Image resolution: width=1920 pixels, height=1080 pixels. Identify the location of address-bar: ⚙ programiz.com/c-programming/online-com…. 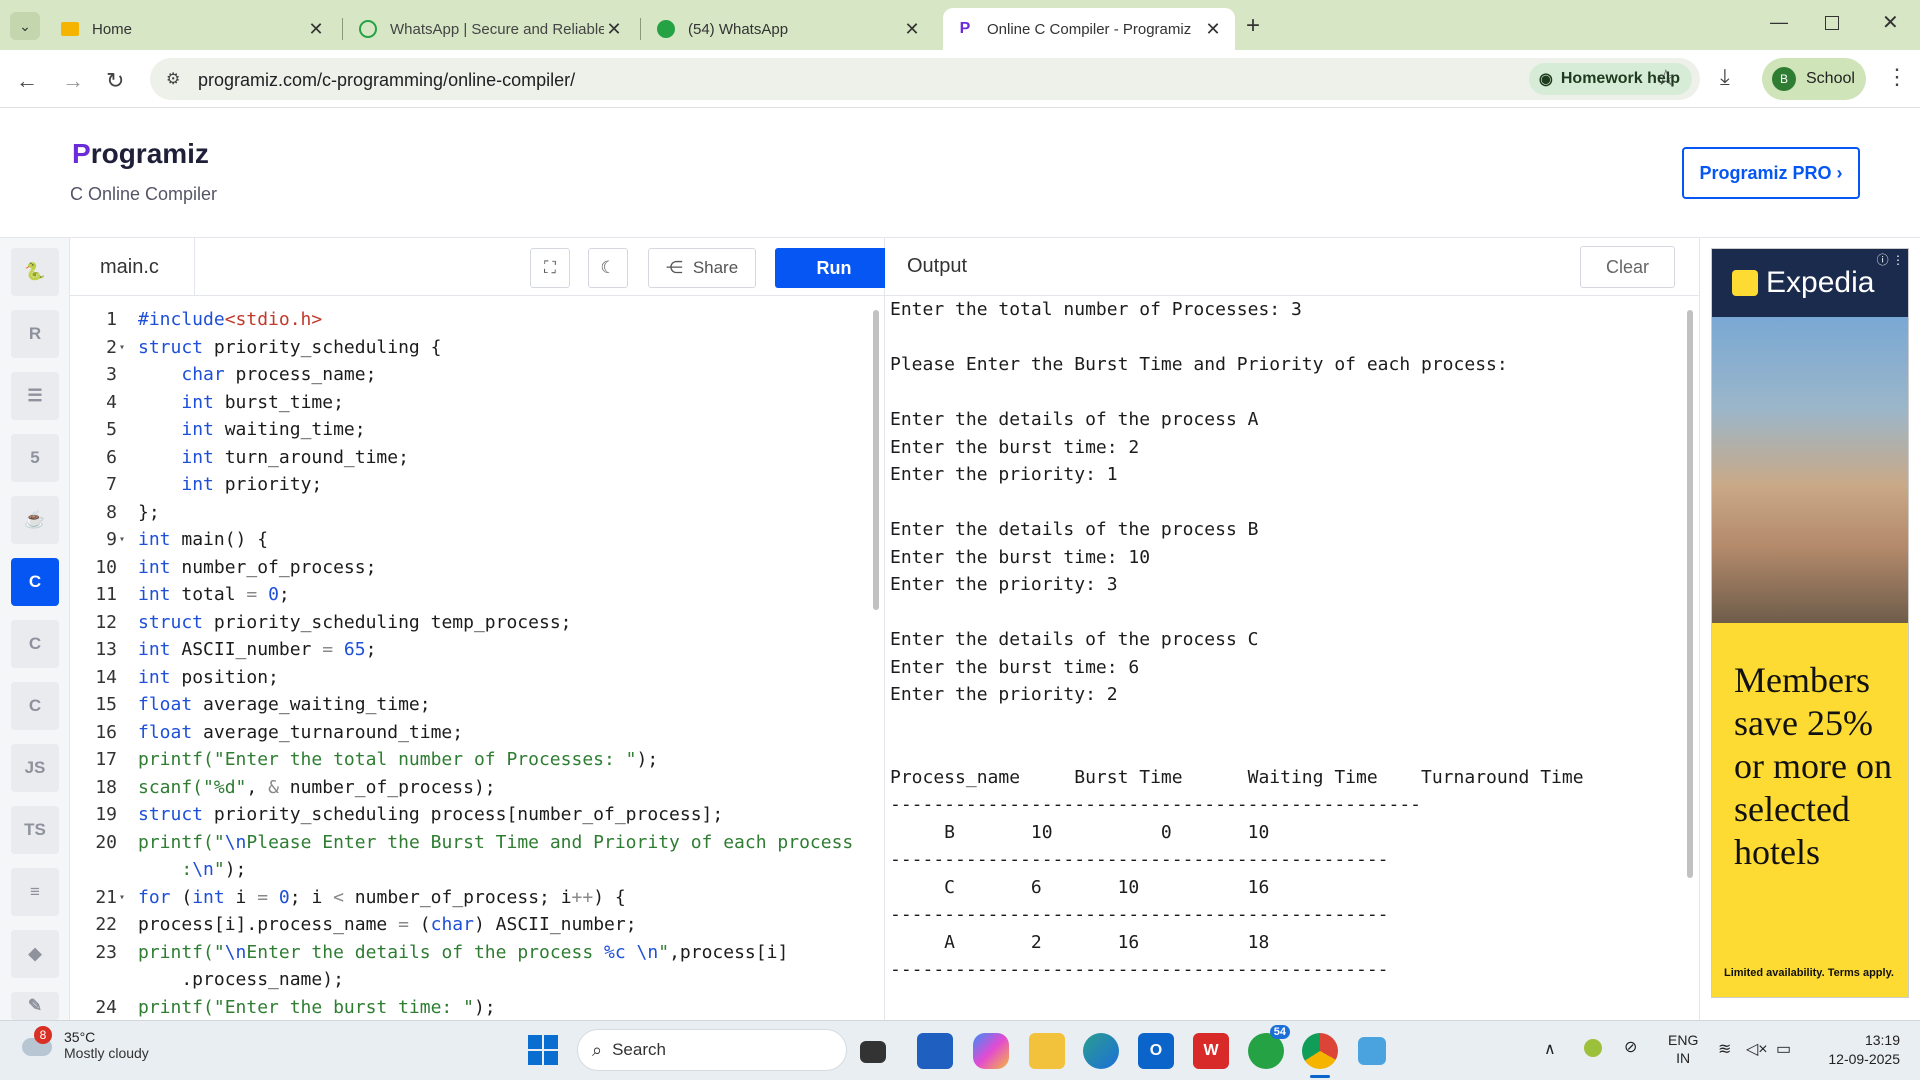
(925, 79).